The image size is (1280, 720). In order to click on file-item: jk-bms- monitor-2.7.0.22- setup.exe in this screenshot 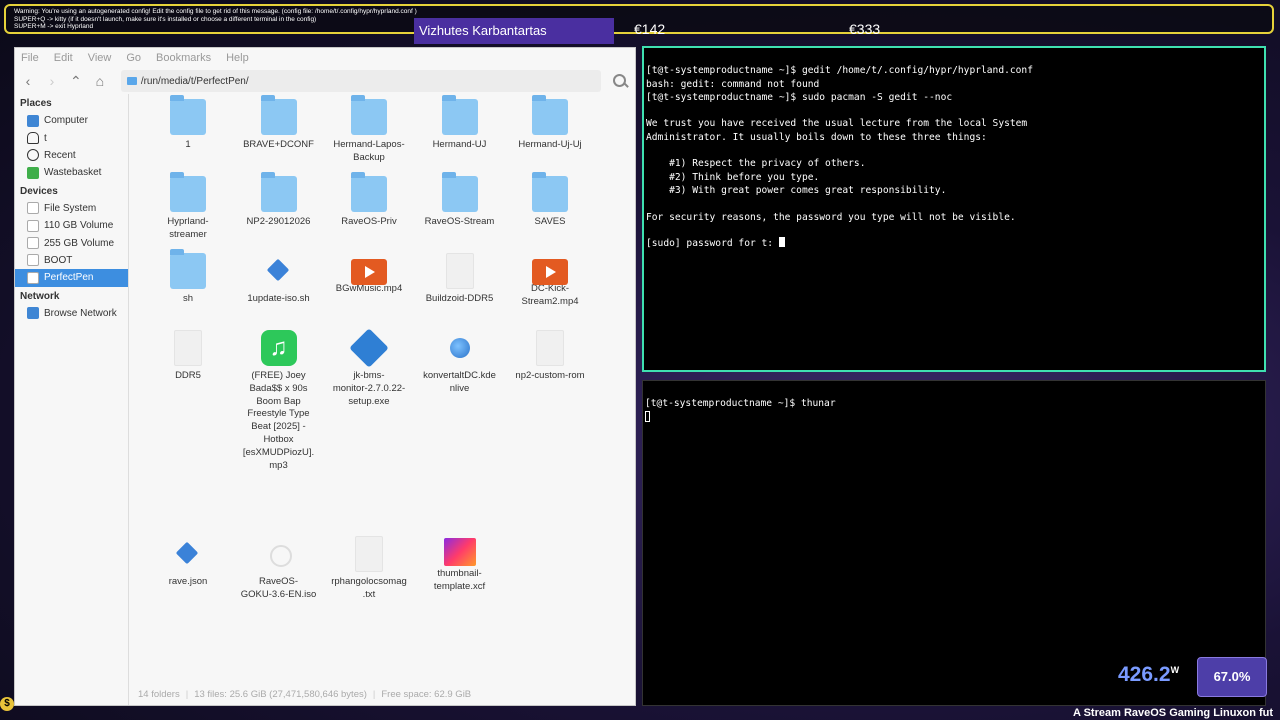, I will do `click(369, 369)`.